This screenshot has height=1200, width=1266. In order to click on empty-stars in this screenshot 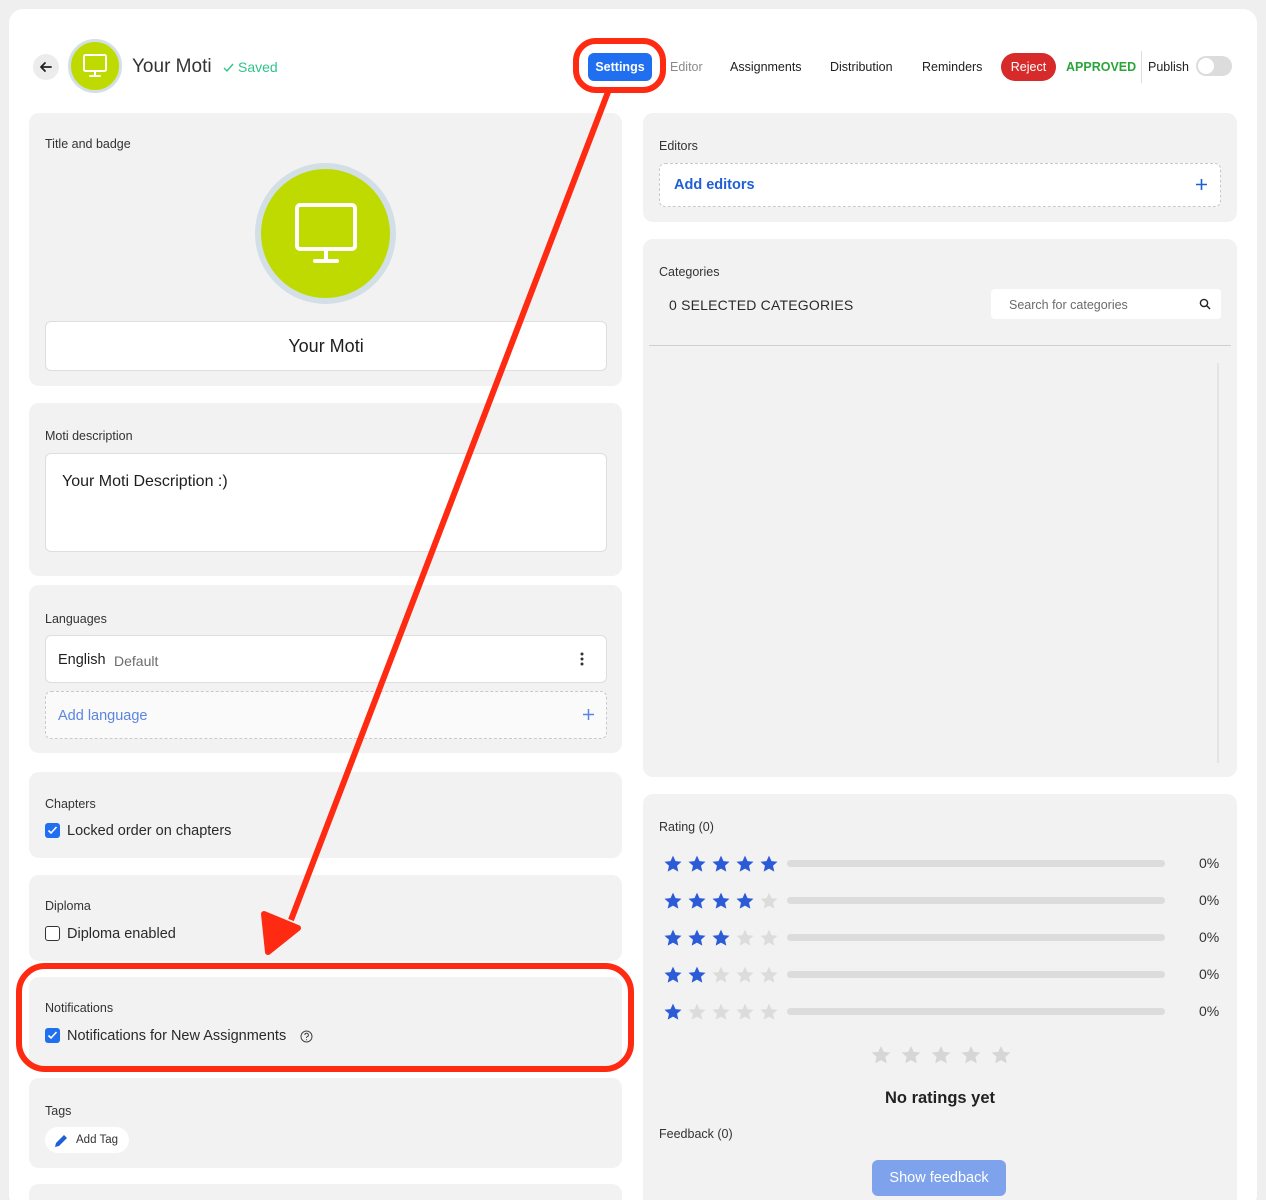, I will do `click(941, 1055)`.